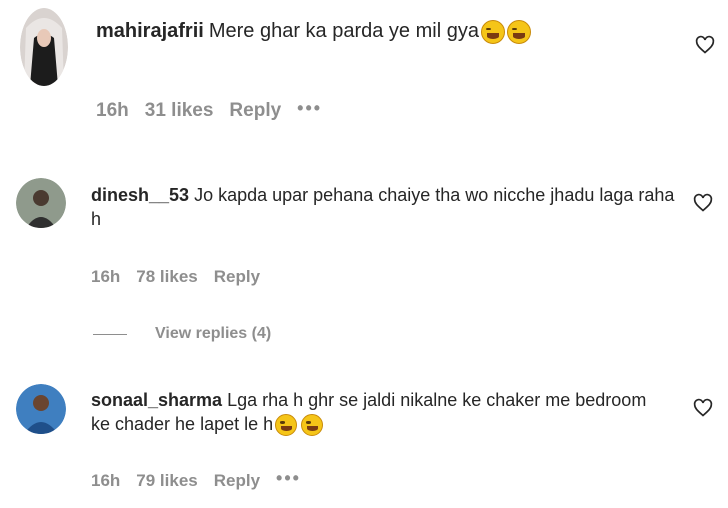  What do you see at coordinates (217, 110) in the screenshot?
I see `comment-meta: 16h 31 likes Reply •••` at bounding box center [217, 110].